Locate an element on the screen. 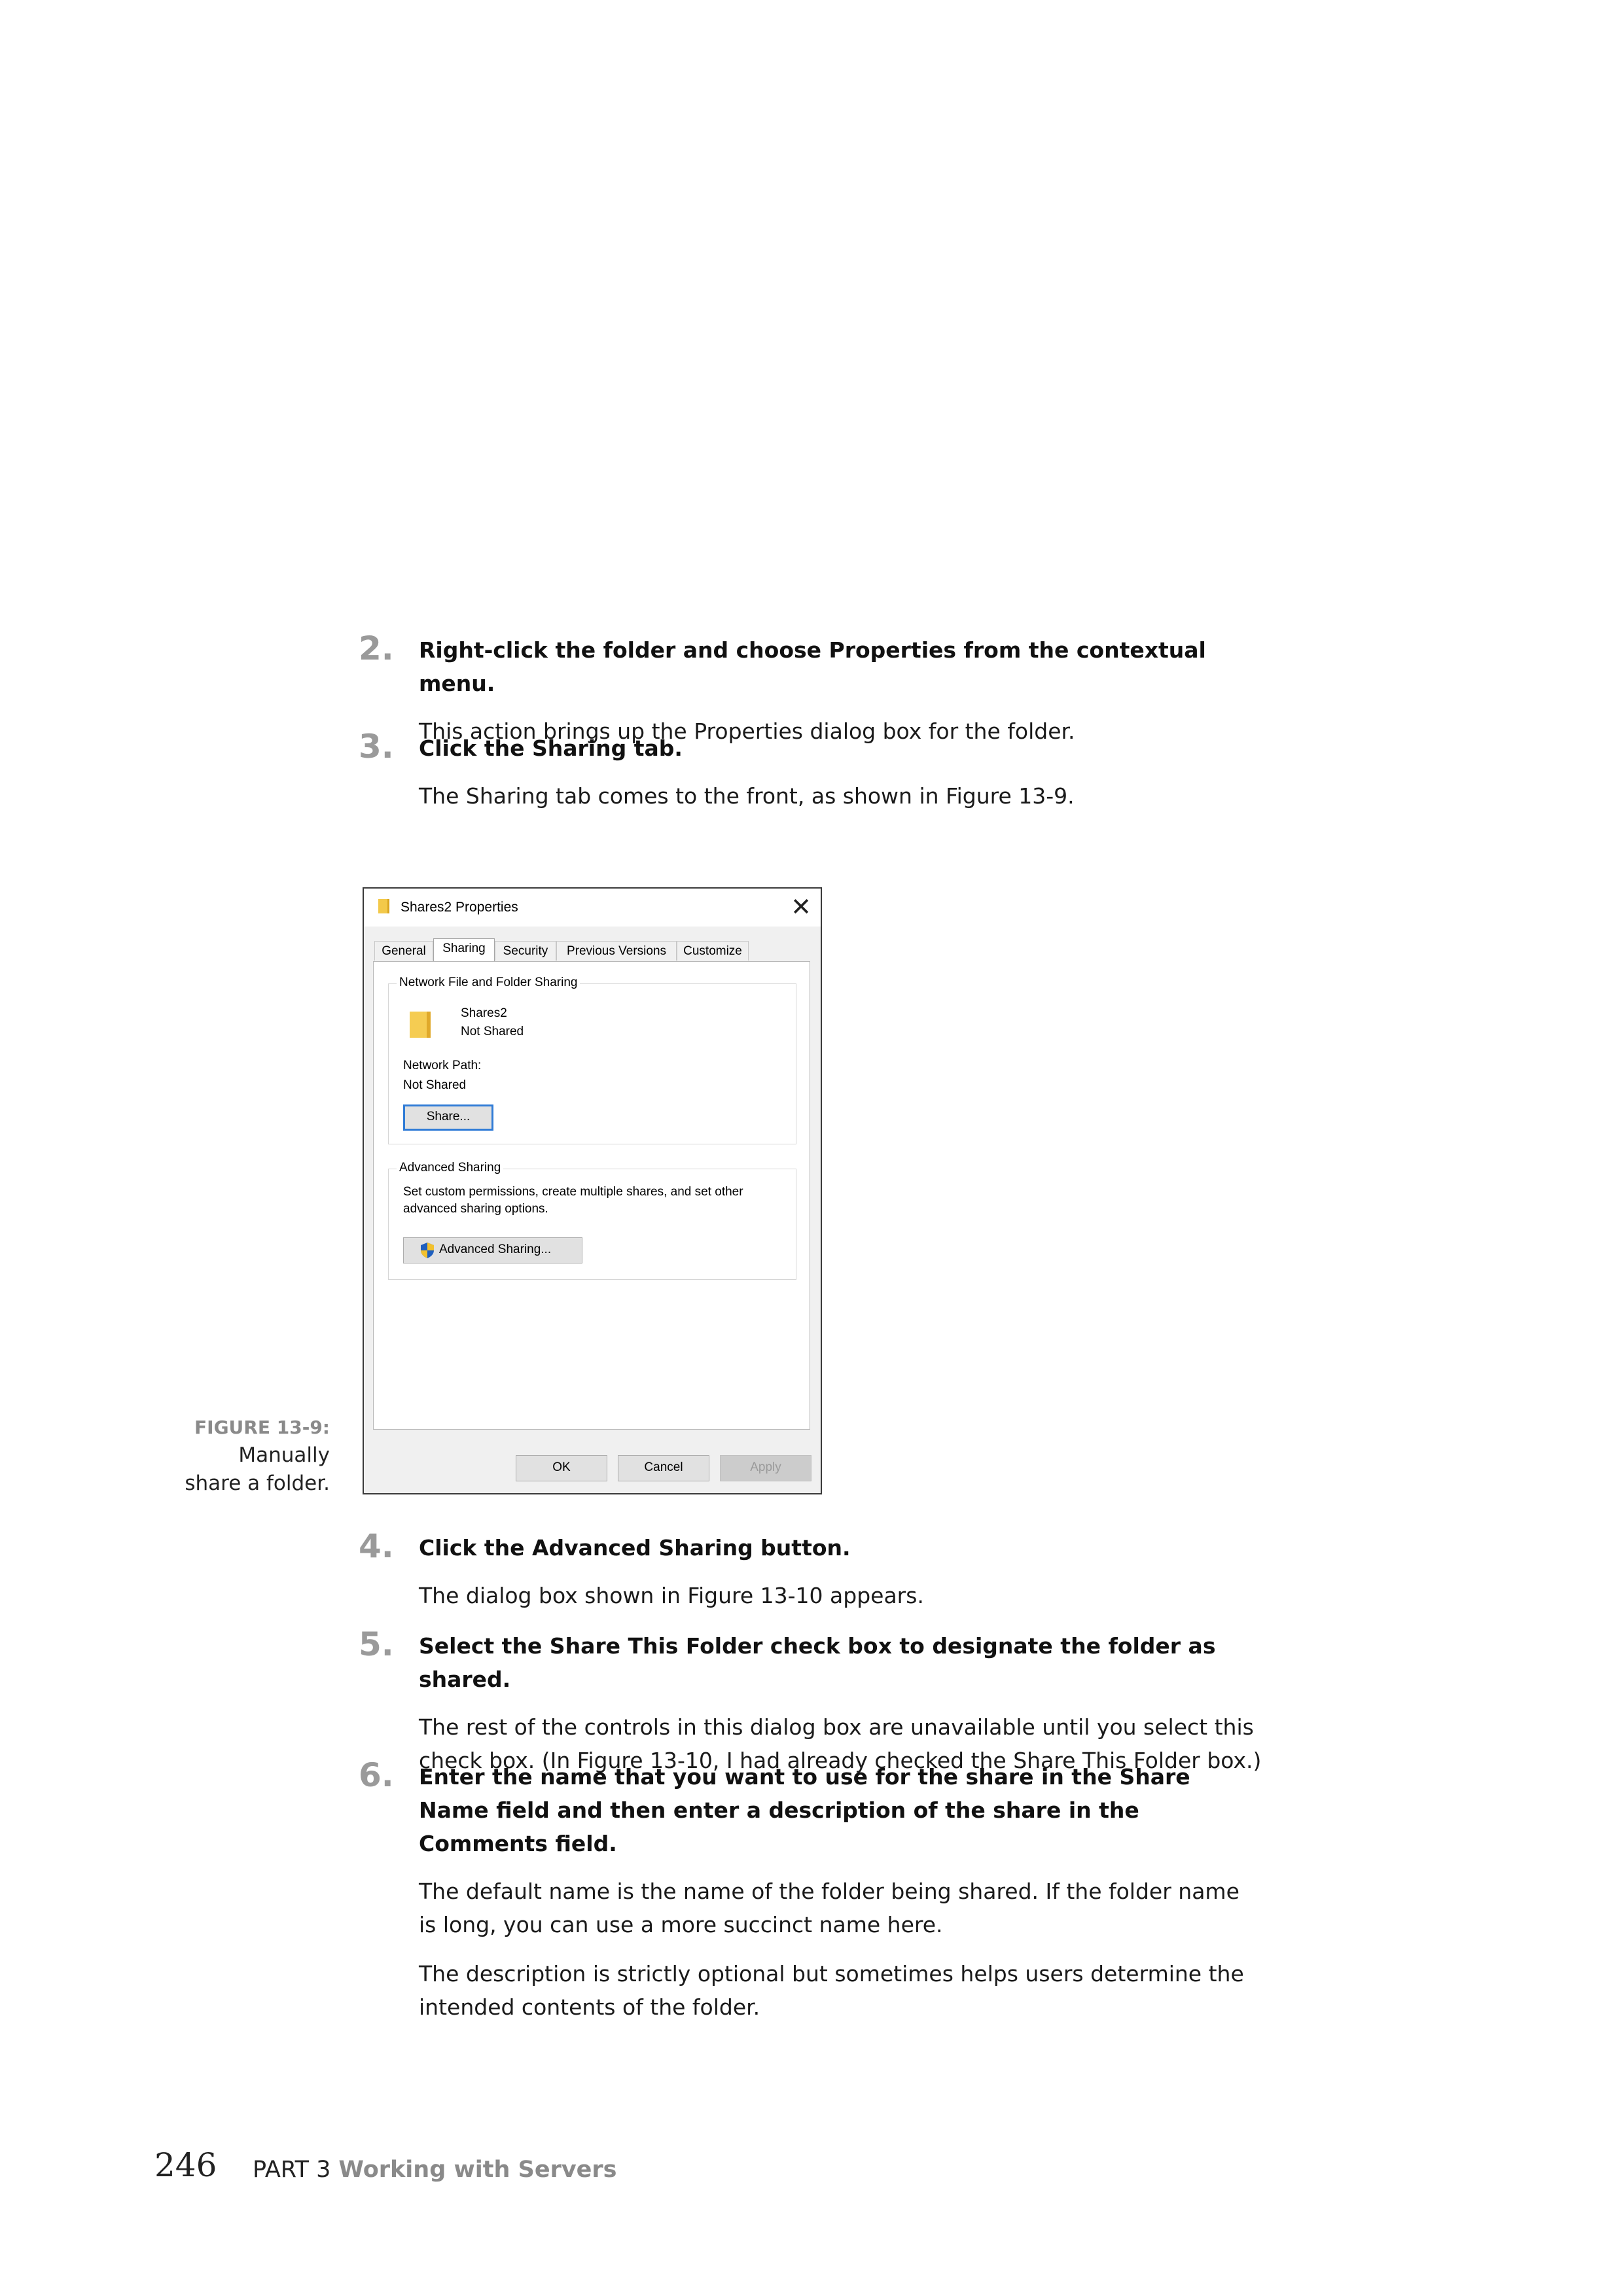  tab-previous-versions: Previous Versions is located at coordinates (616, 951).